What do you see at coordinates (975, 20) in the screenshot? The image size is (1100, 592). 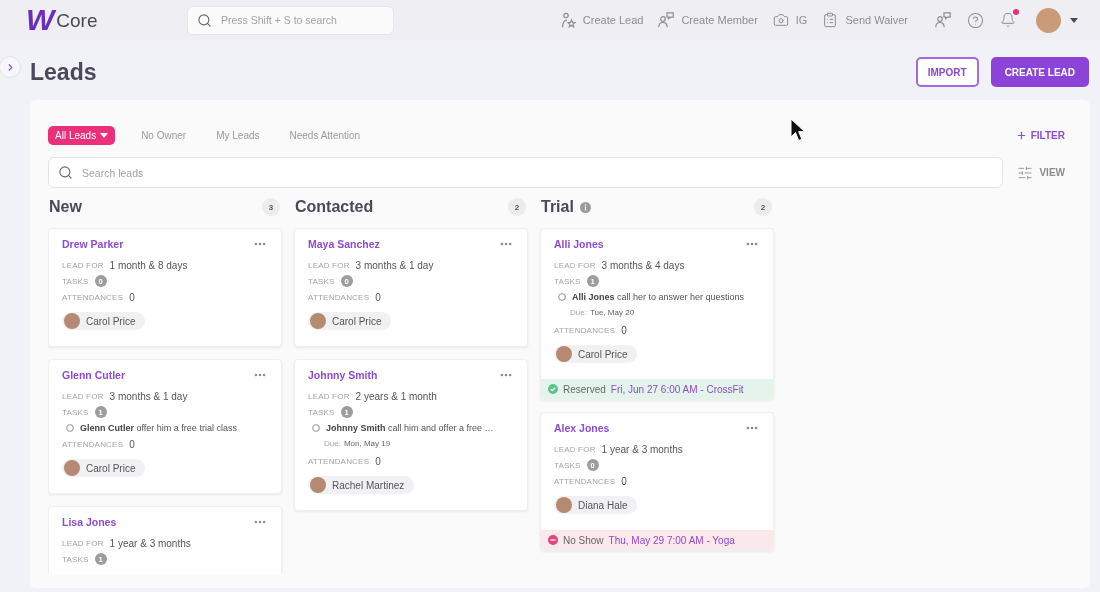 I see `help-icon` at bounding box center [975, 20].